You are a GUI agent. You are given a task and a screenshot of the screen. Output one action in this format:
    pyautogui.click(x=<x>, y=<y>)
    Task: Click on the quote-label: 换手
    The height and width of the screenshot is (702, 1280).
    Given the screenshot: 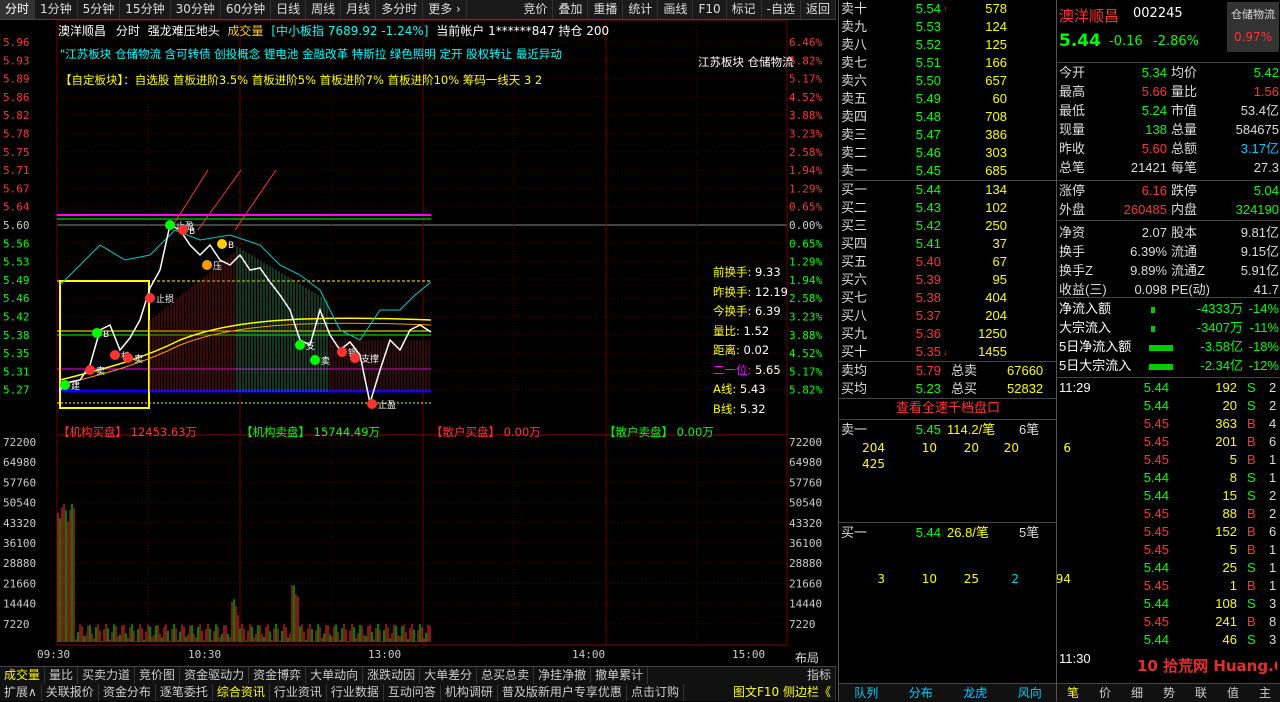 What is the action you would take?
    pyautogui.click(x=1072, y=251)
    